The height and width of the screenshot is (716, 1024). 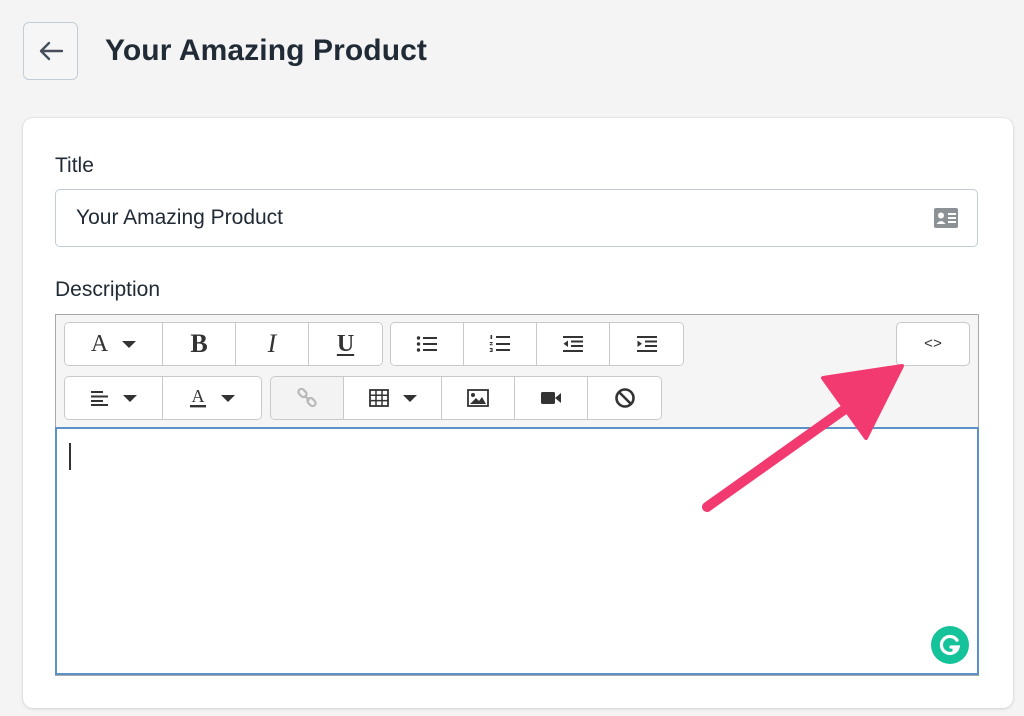 I want to click on insert-group, so click(x=466, y=398).